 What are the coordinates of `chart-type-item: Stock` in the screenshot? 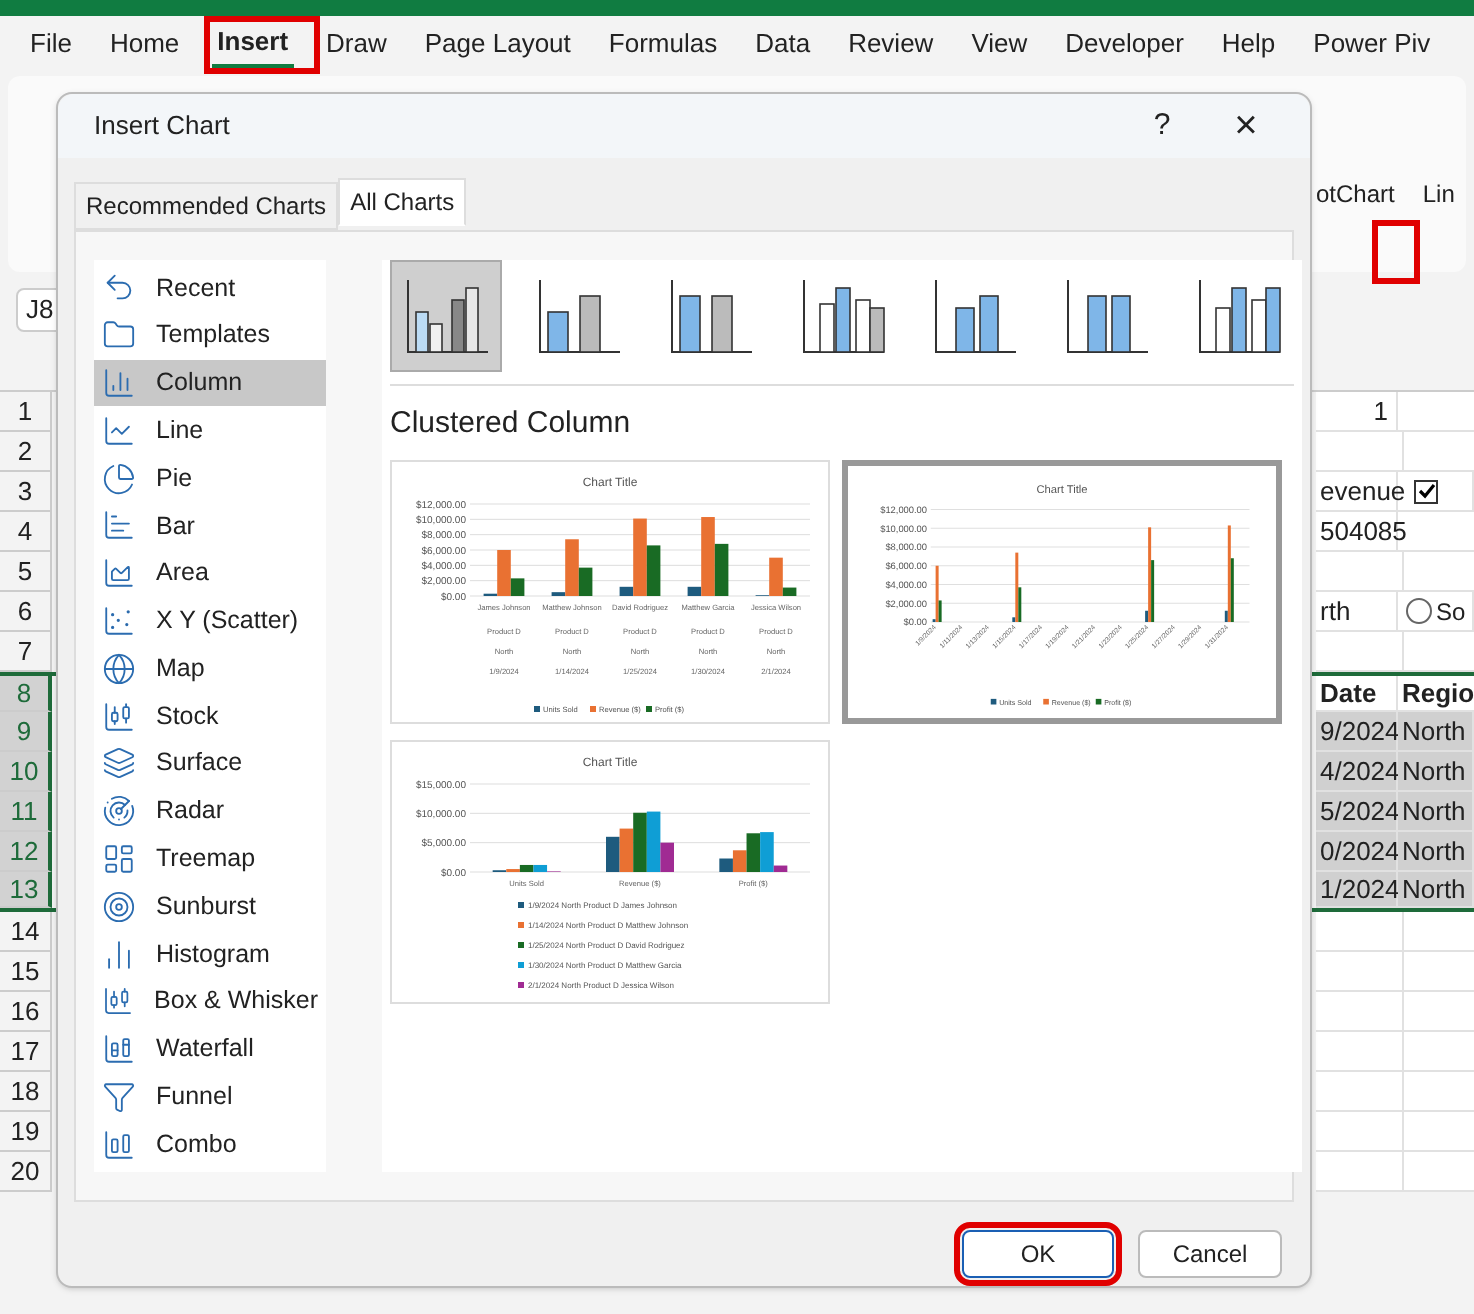 It's located at (210, 716).